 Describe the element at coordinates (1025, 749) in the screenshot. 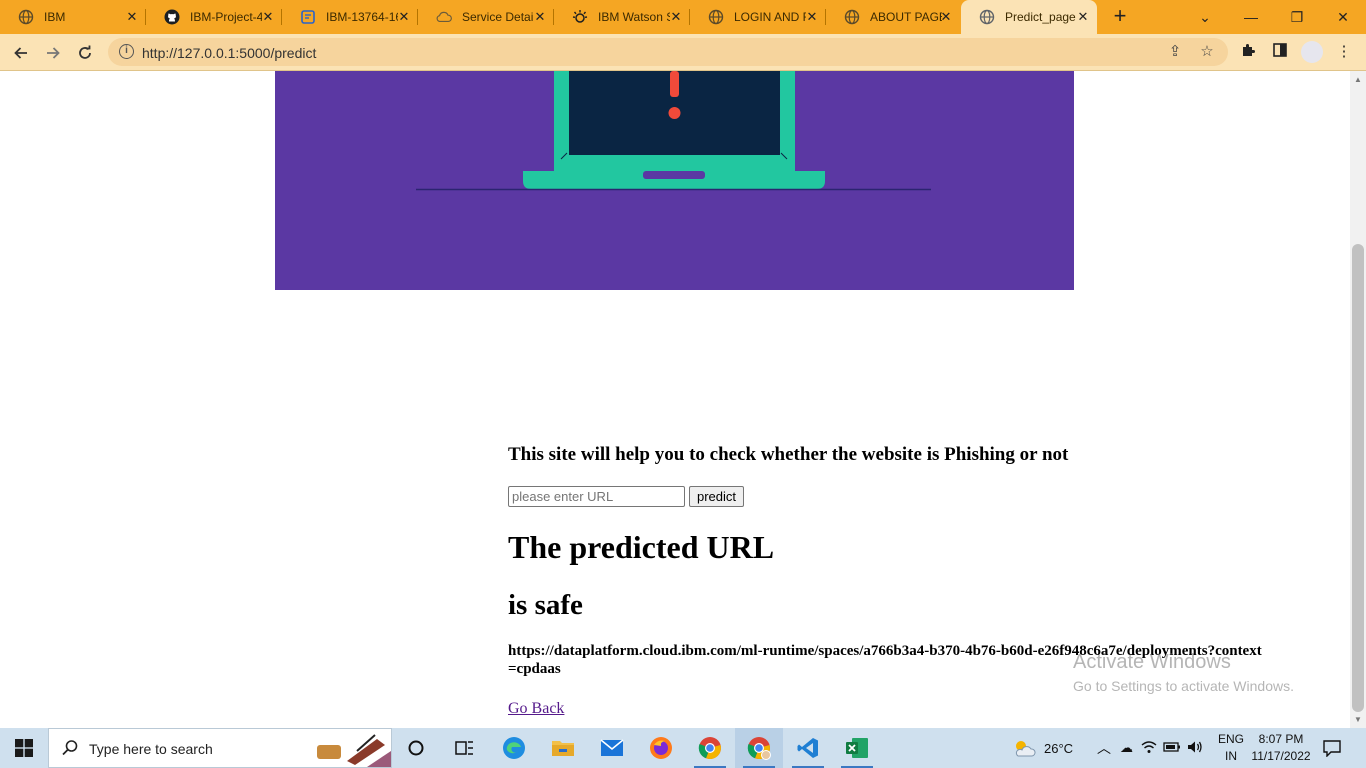

I see `partly-cloudy-icon` at that location.